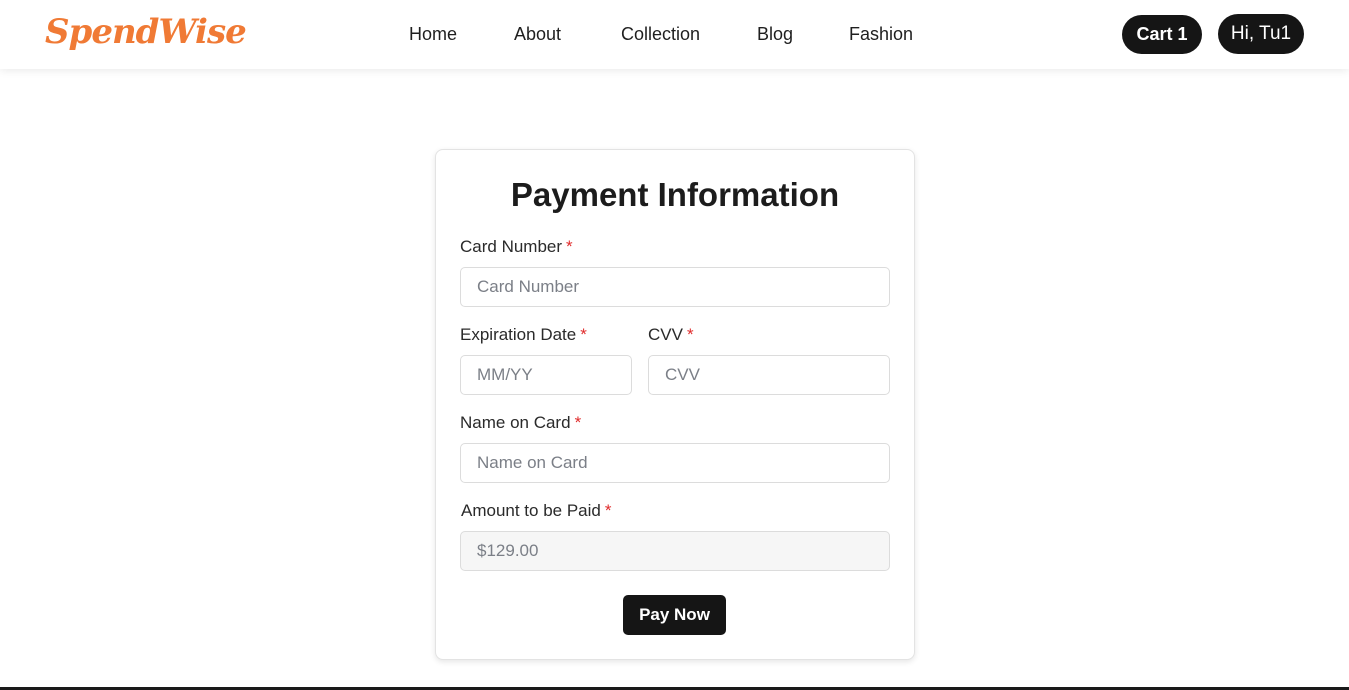 Image resolution: width=1349 pixels, height=690 pixels. What do you see at coordinates (1162, 34) in the screenshot?
I see `cart-button: Cart 1` at bounding box center [1162, 34].